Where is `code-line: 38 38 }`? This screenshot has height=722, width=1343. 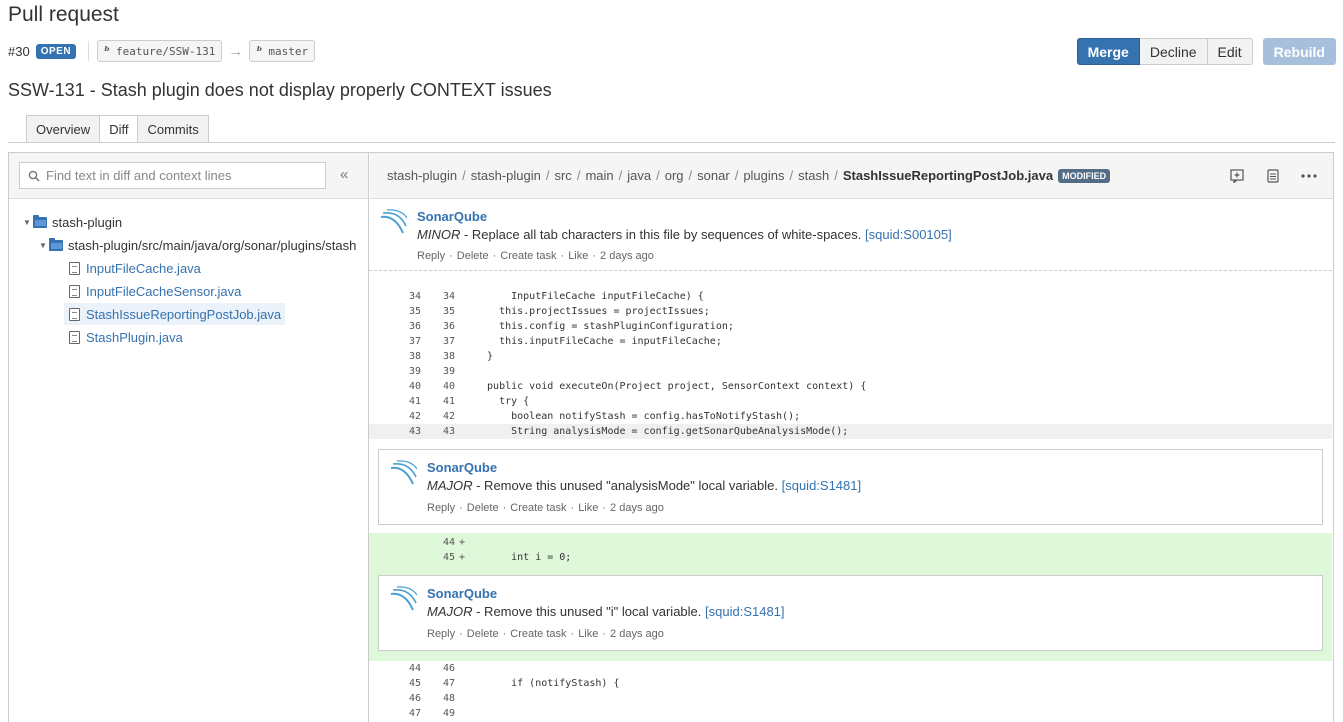
code-line: 38 38 } is located at coordinates (850, 356).